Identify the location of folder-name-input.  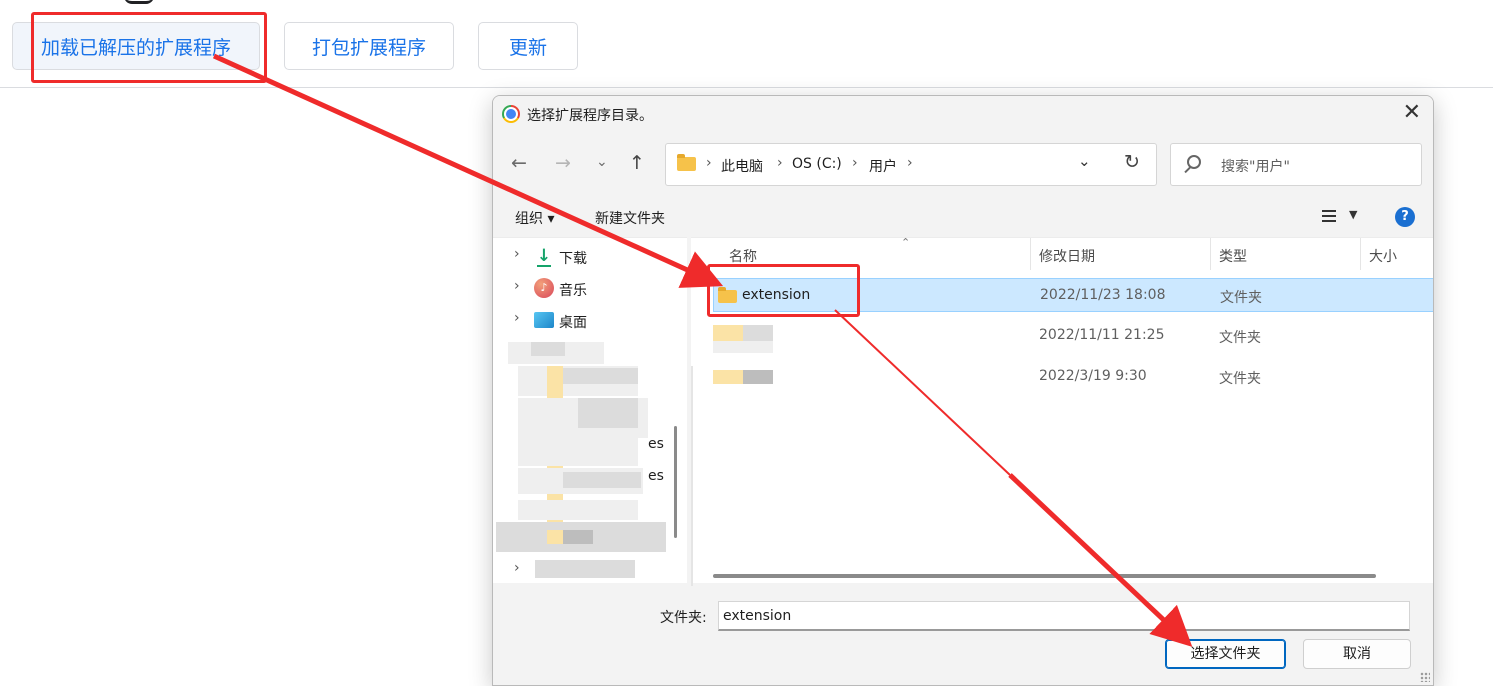
(1064, 616).